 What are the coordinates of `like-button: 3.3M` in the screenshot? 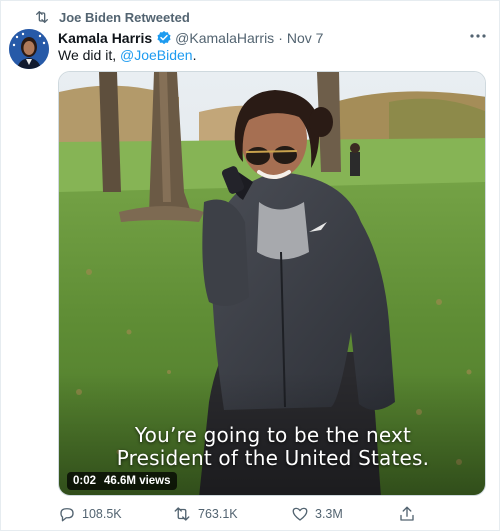 It's located at (317, 514).